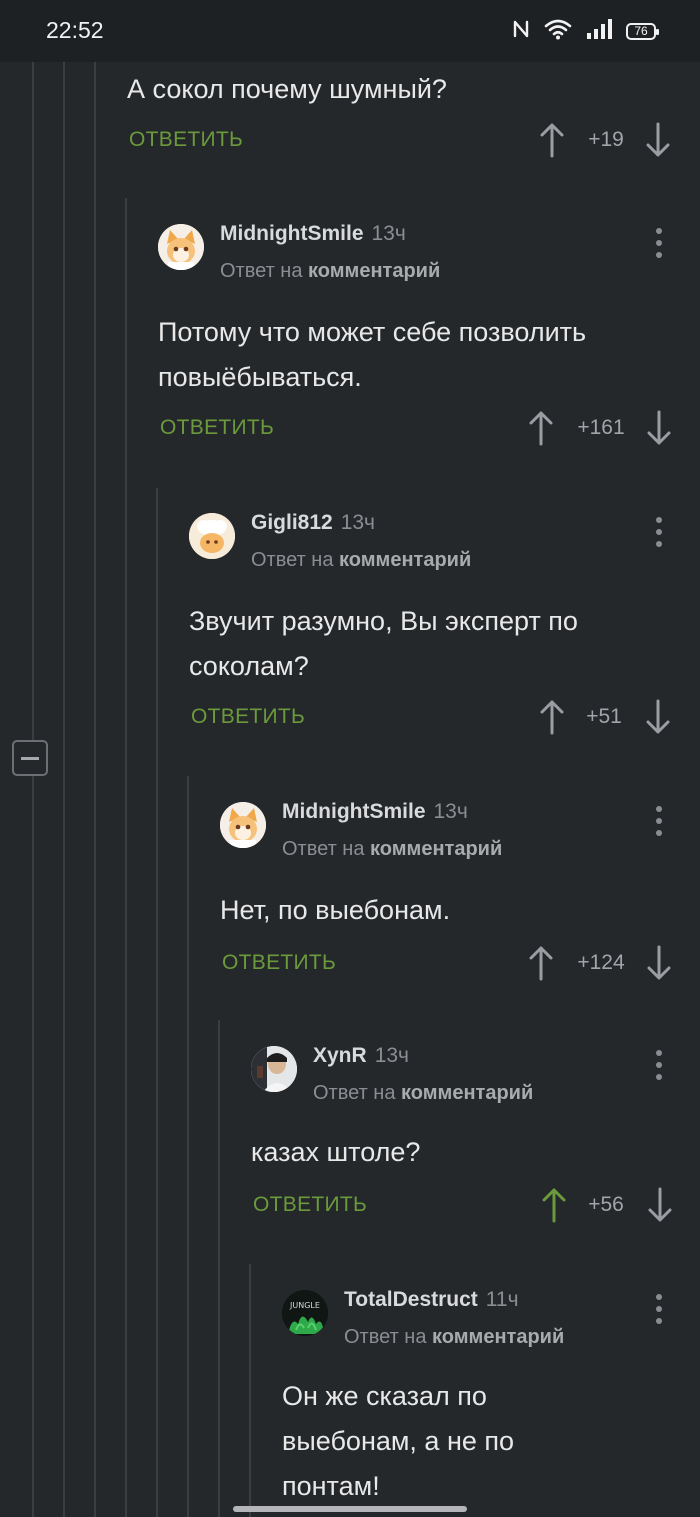 The image size is (700, 1517). What do you see at coordinates (384, 1396) in the screenshot?
I see `comment-text-line: Он же сказал по` at bounding box center [384, 1396].